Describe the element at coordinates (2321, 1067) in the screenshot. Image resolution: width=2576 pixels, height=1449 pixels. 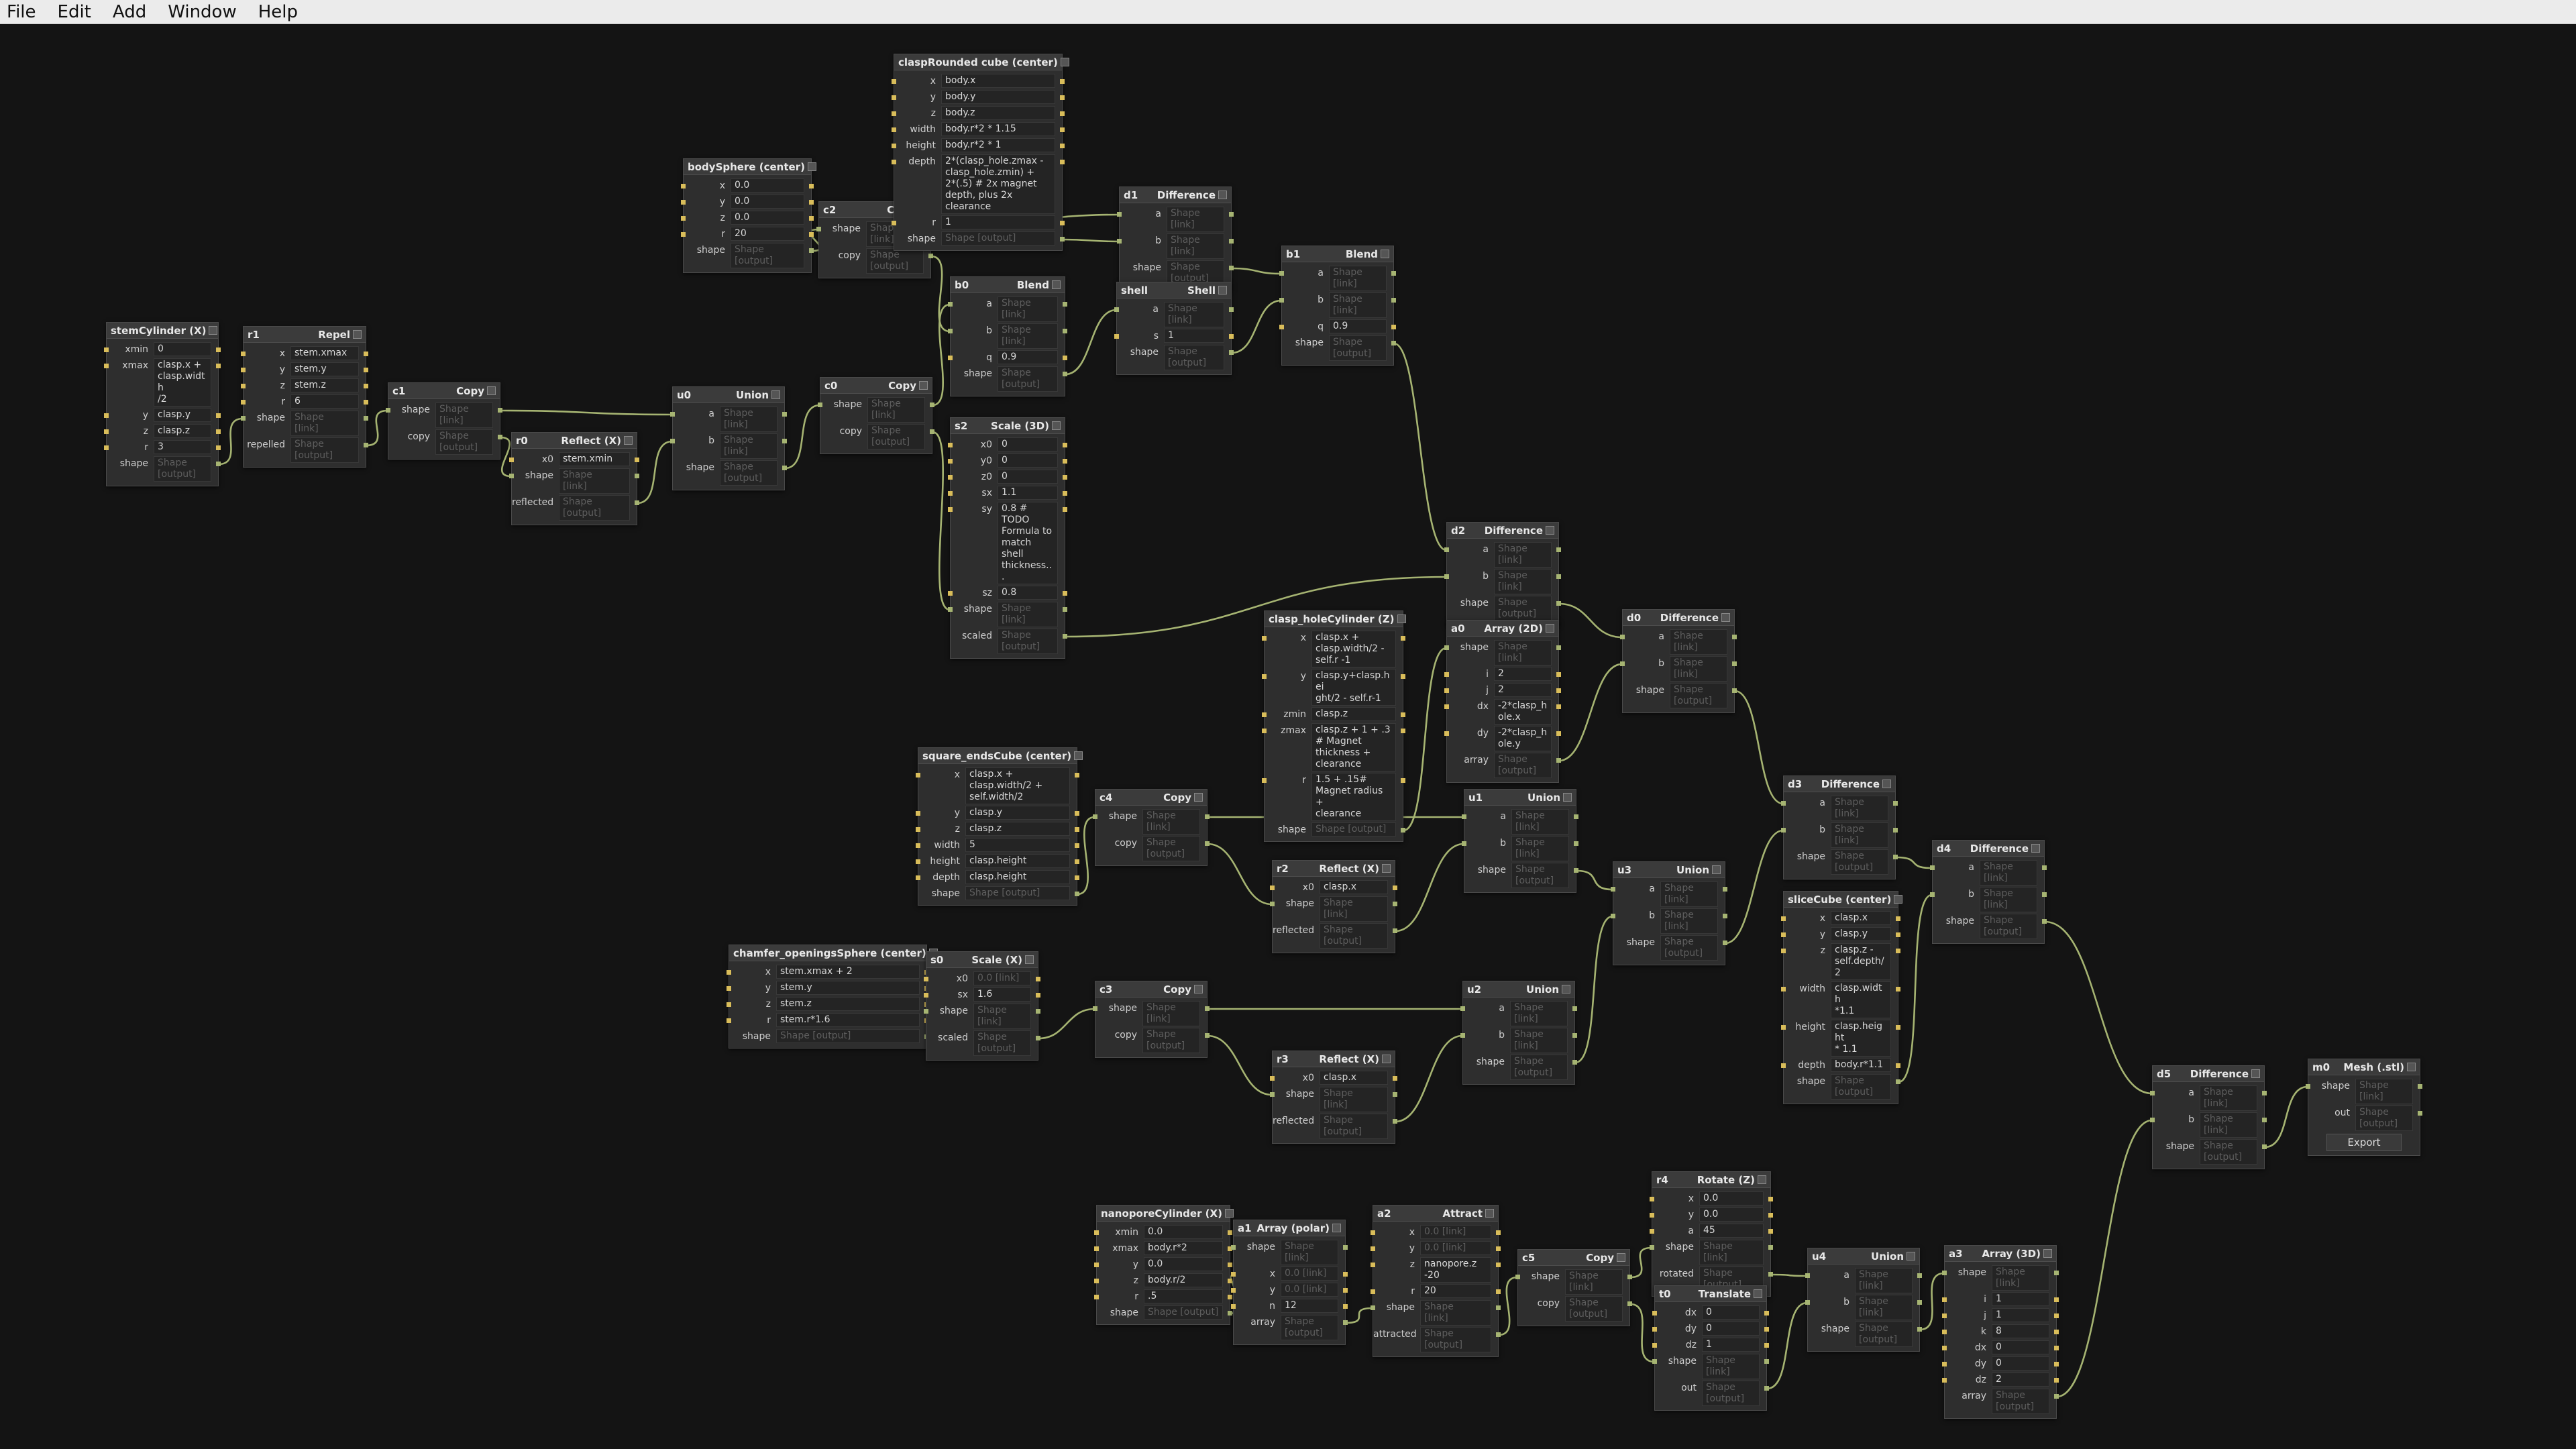
I see `node-name: m0` at that location.